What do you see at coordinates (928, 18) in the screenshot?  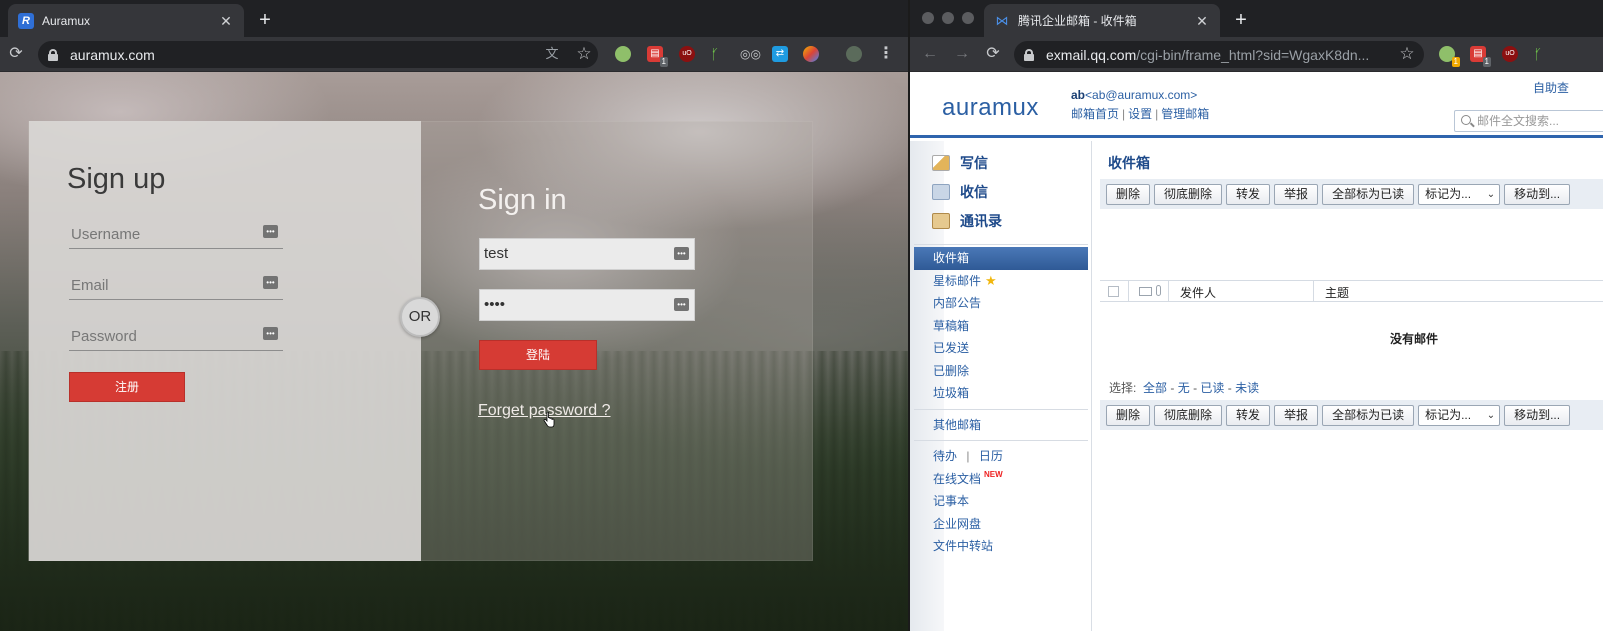 I see `window-close-dot-icon` at bounding box center [928, 18].